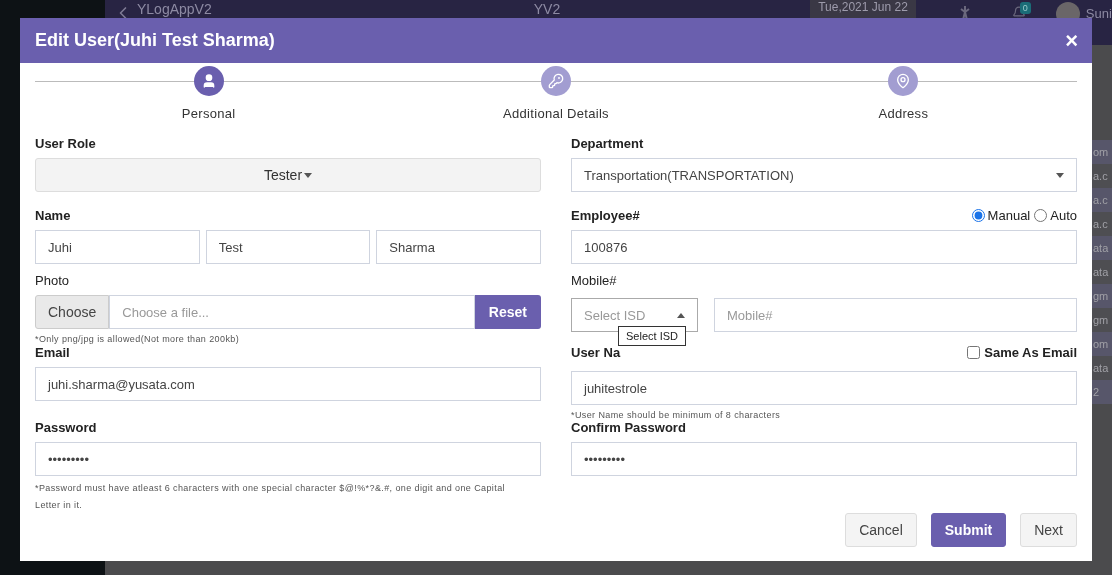  Describe the element at coordinates (968, 530) in the screenshot. I see `submit-button: Submit` at that location.